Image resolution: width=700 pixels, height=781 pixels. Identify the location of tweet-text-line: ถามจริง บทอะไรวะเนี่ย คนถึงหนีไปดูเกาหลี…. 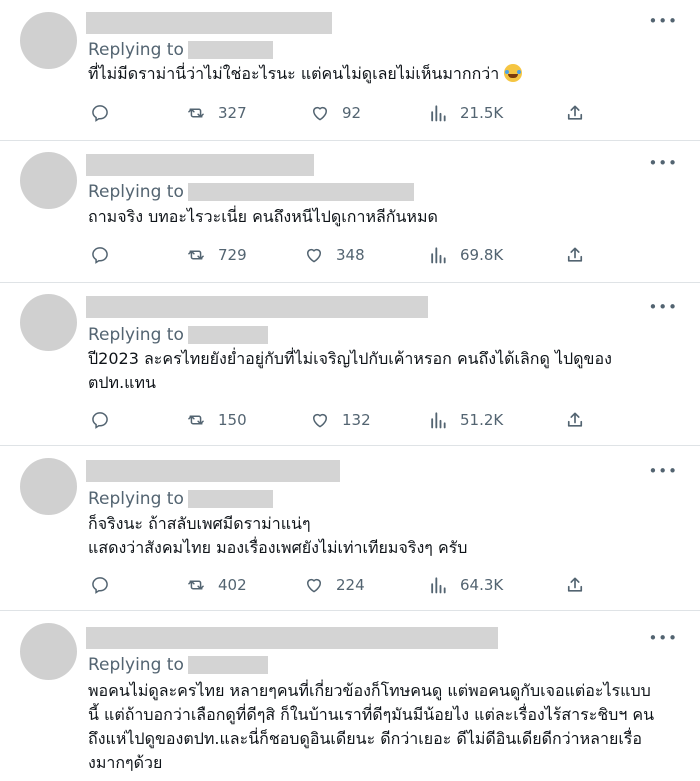
(263, 216).